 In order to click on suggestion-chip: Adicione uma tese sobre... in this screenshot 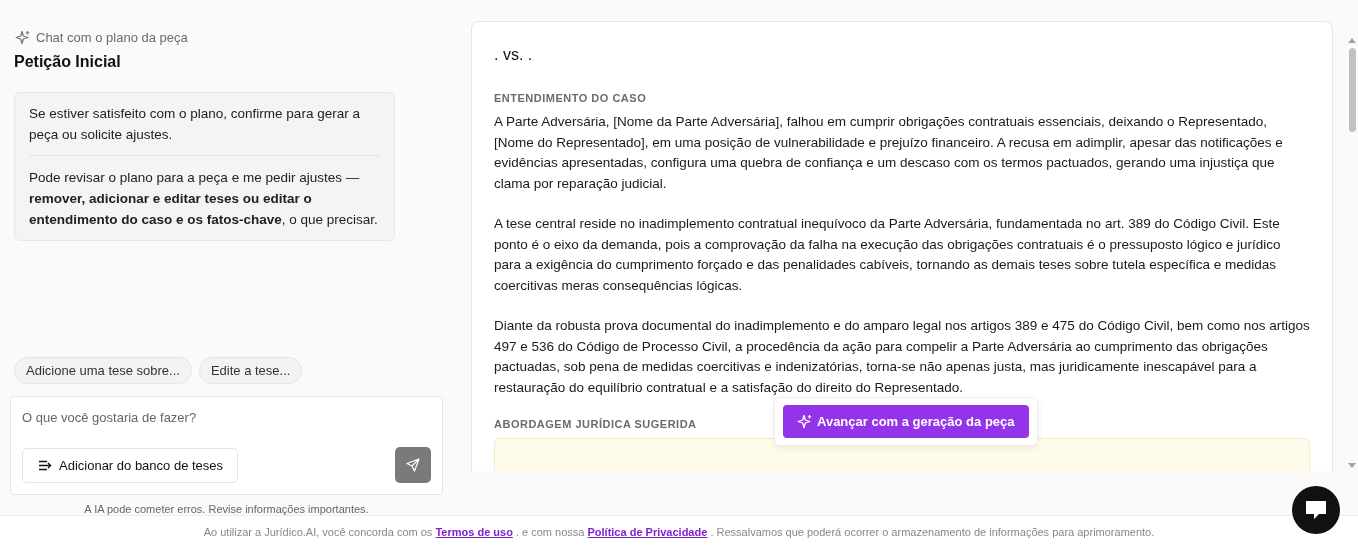, I will do `click(103, 370)`.